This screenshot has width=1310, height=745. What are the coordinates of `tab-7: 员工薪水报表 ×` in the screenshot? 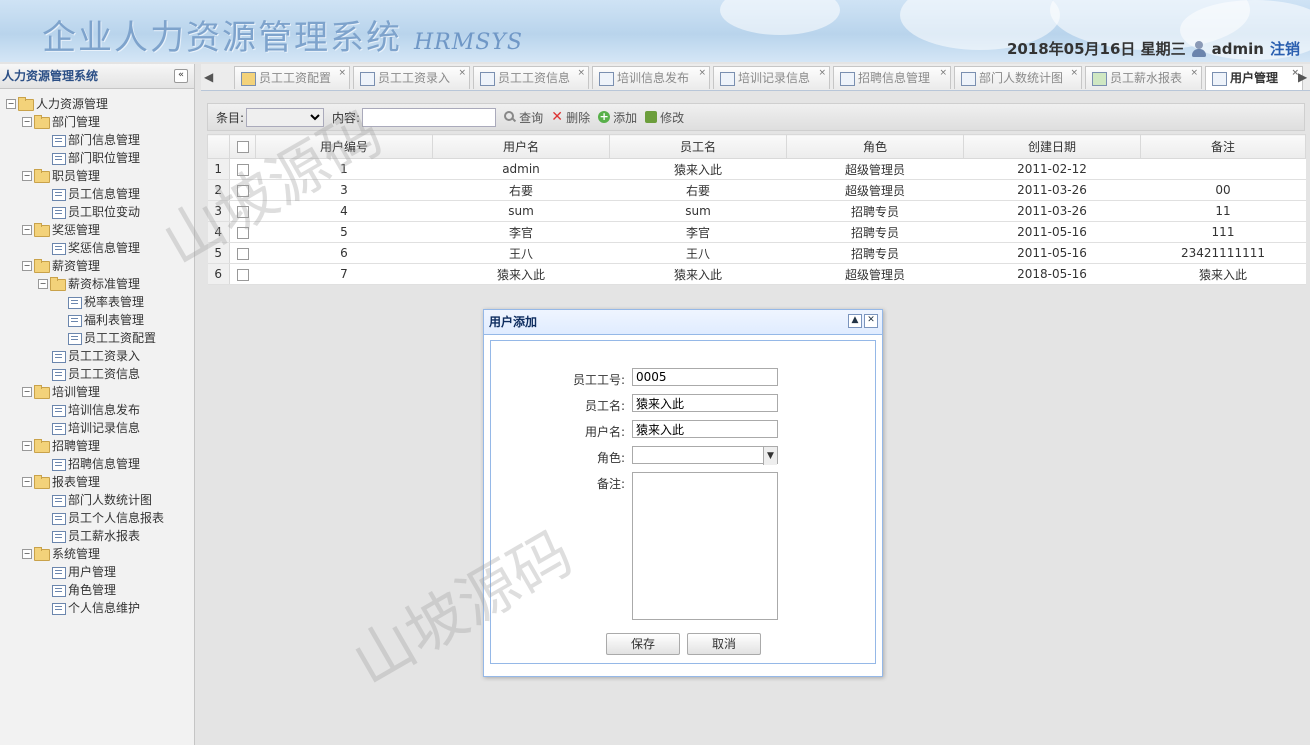 It's located at (1143, 77).